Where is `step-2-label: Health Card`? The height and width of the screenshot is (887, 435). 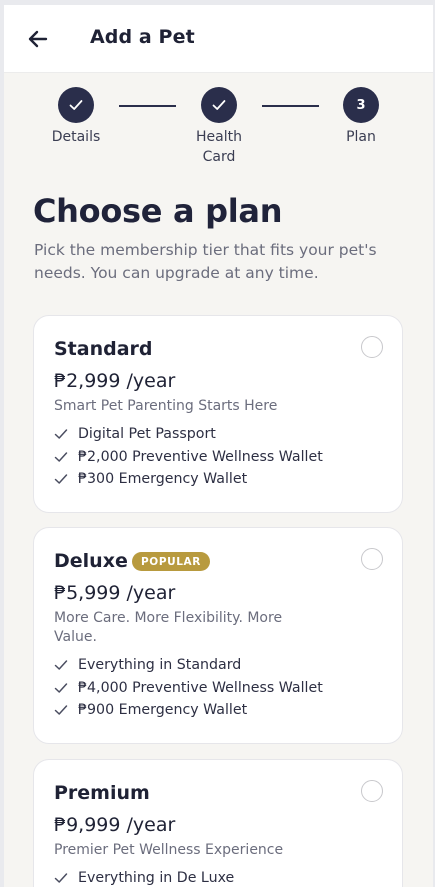
step-2-label: Health Card is located at coordinates (219, 147).